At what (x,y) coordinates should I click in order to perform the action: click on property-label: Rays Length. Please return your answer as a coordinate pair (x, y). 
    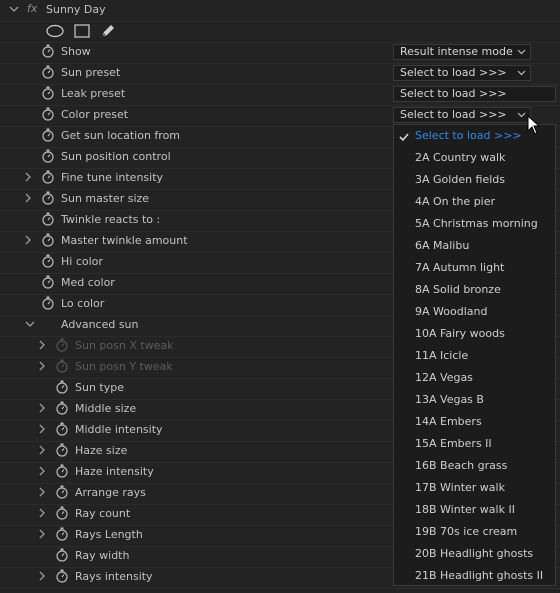
    Looking at the image, I should click on (109, 534).